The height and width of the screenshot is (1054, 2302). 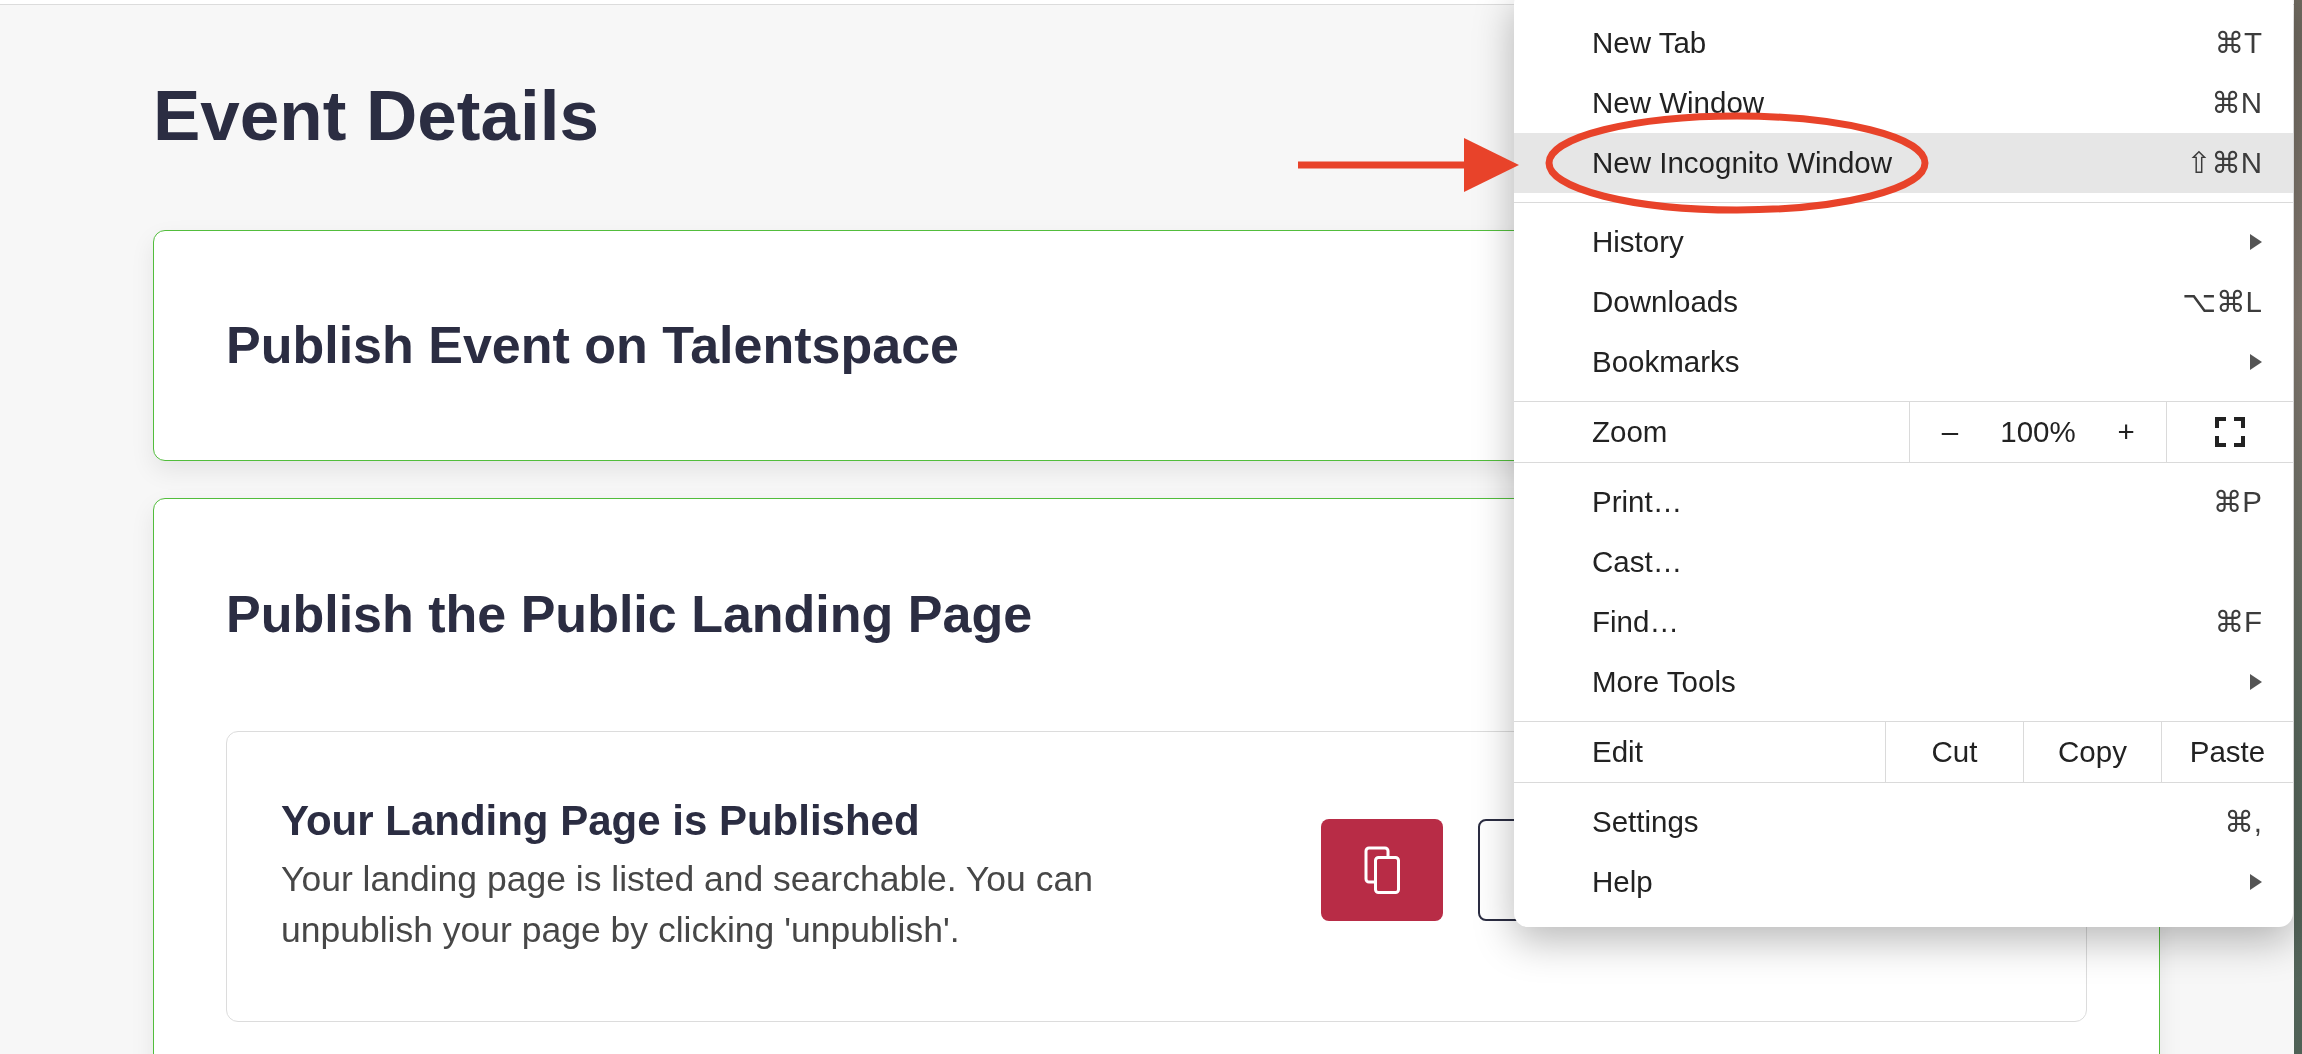 What do you see at coordinates (1903, 622) in the screenshot?
I see `menu-item: Find… ⌘F` at bounding box center [1903, 622].